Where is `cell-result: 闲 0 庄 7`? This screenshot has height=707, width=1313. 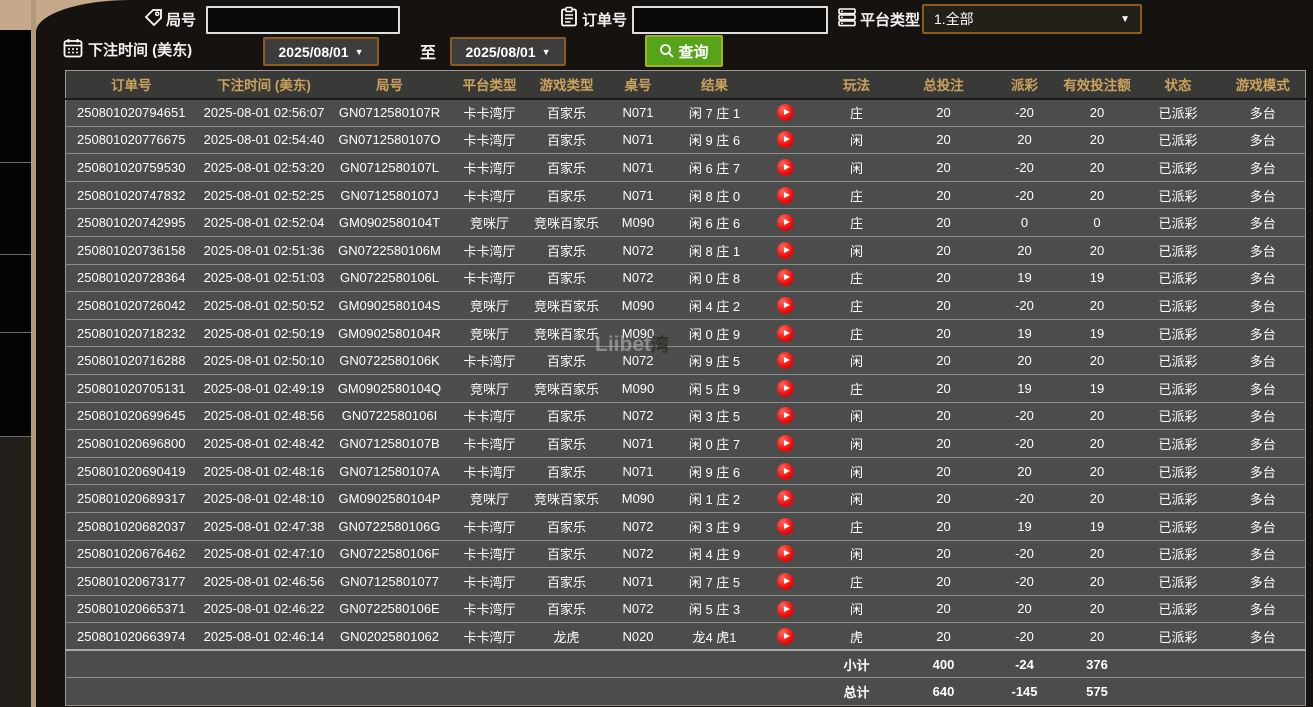 cell-result: 闲 0 庄 7 is located at coordinates (714, 443).